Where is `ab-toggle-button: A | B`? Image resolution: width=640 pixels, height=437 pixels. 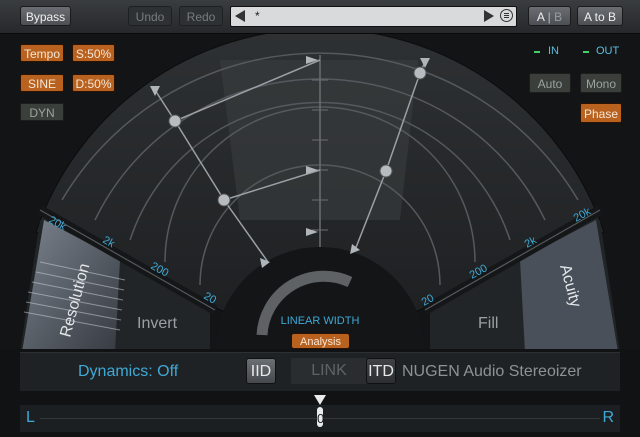 ab-toggle-button: A | B is located at coordinates (549, 16).